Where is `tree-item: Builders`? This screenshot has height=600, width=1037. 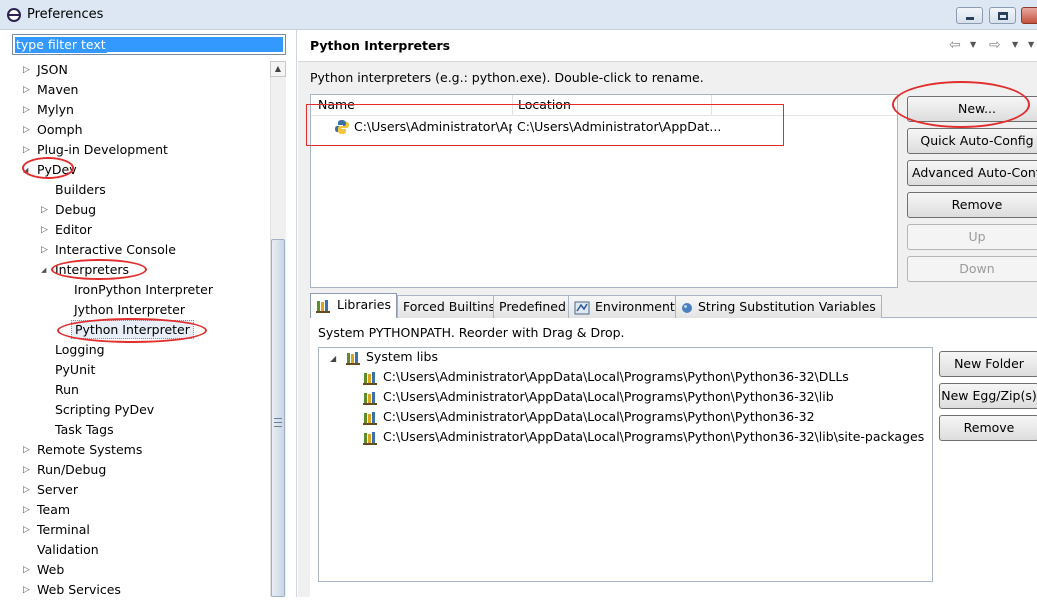 tree-item: Builders is located at coordinates (134, 190).